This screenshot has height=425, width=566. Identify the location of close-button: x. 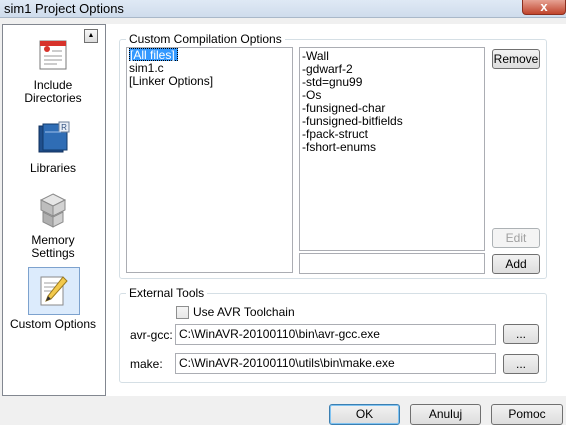
(544, 7).